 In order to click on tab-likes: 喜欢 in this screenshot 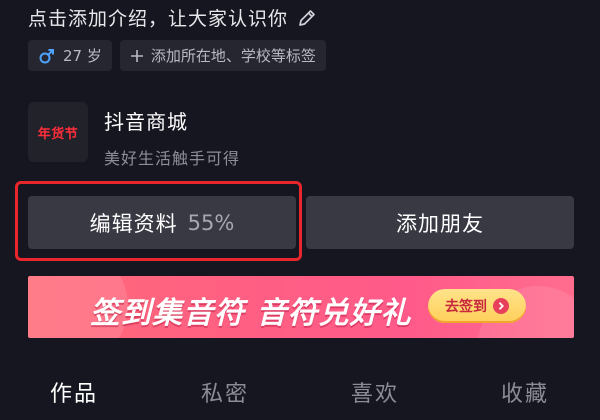, I will do `click(375, 392)`.